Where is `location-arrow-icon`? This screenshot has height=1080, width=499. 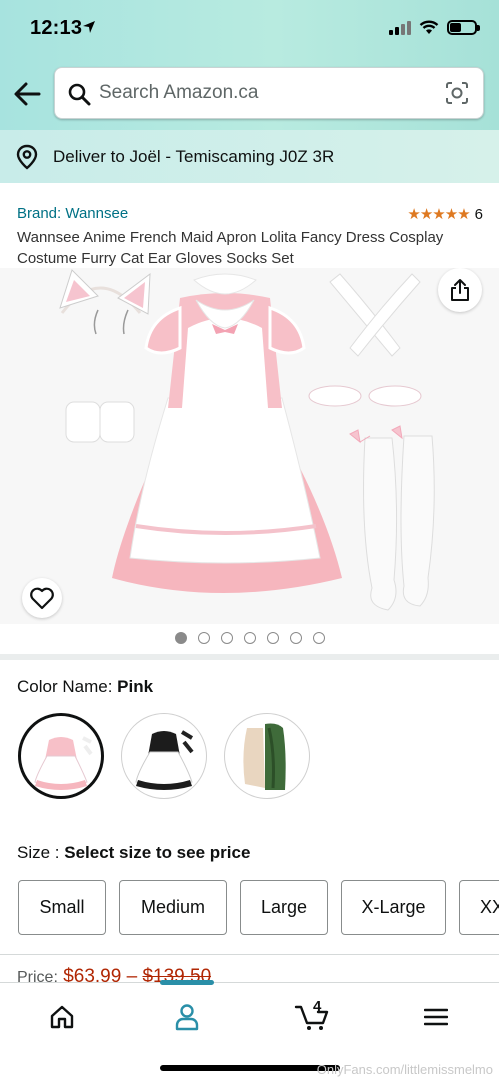 location-arrow-icon is located at coordinates (89, 27).